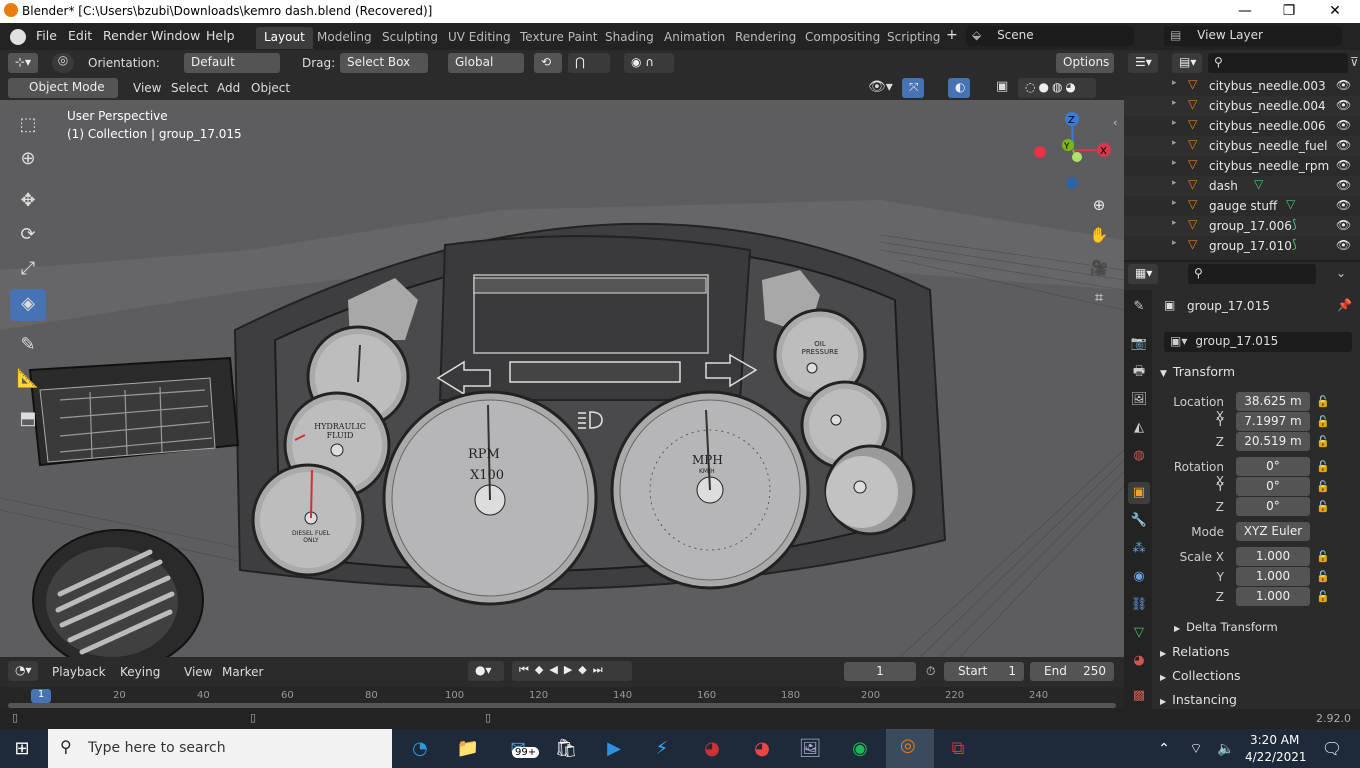  Describe the element at coordinates (228, 88) in the screenshot. I see `add-menu: Add` at that location.